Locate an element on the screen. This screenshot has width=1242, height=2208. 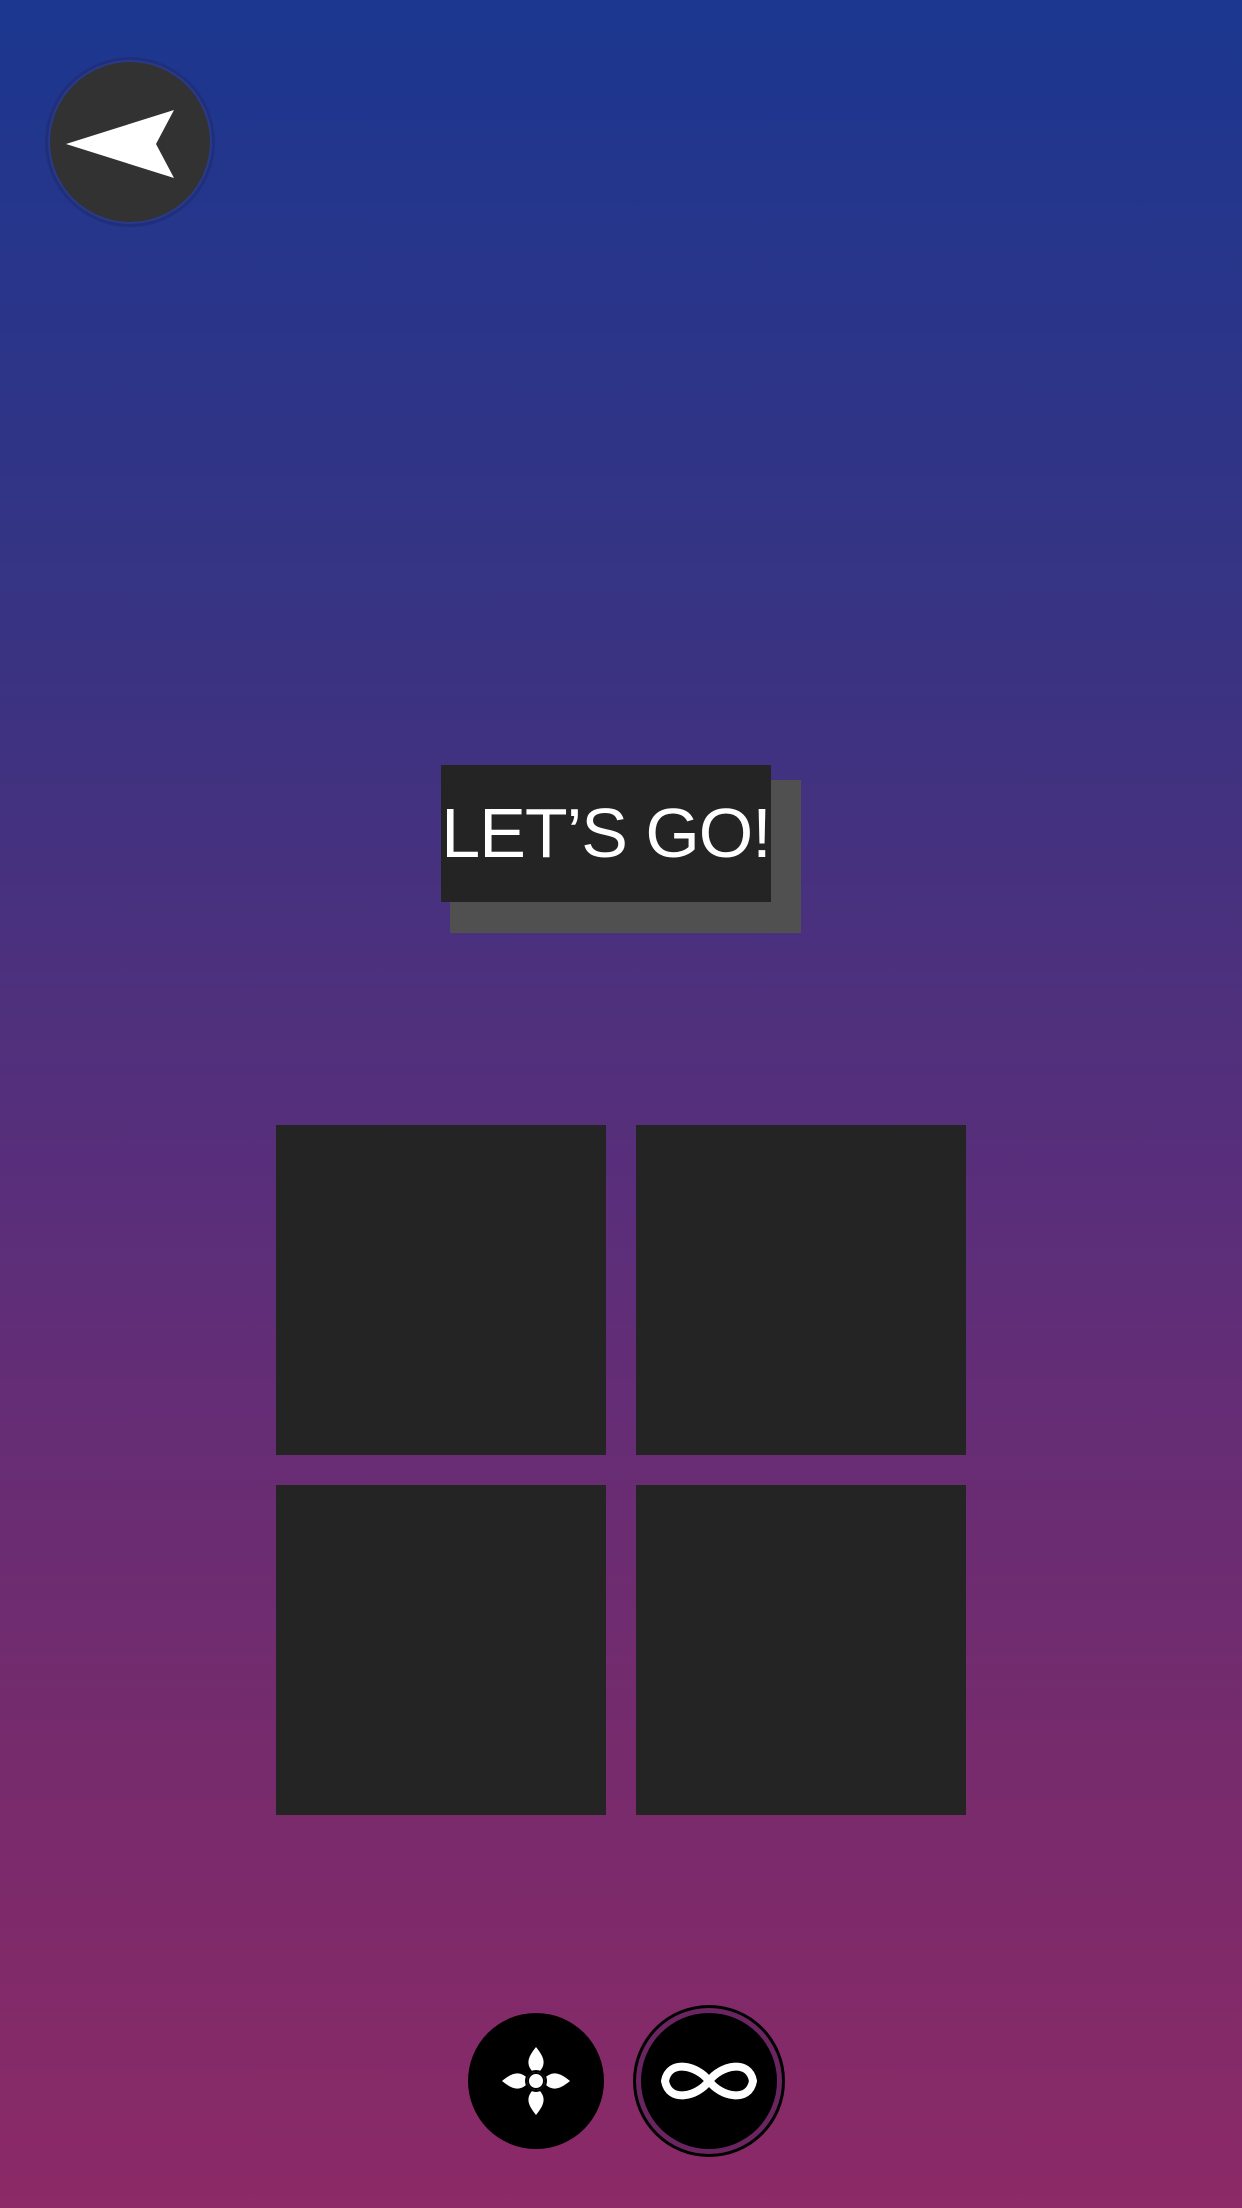
back-button is located at coordinates (130, 142).